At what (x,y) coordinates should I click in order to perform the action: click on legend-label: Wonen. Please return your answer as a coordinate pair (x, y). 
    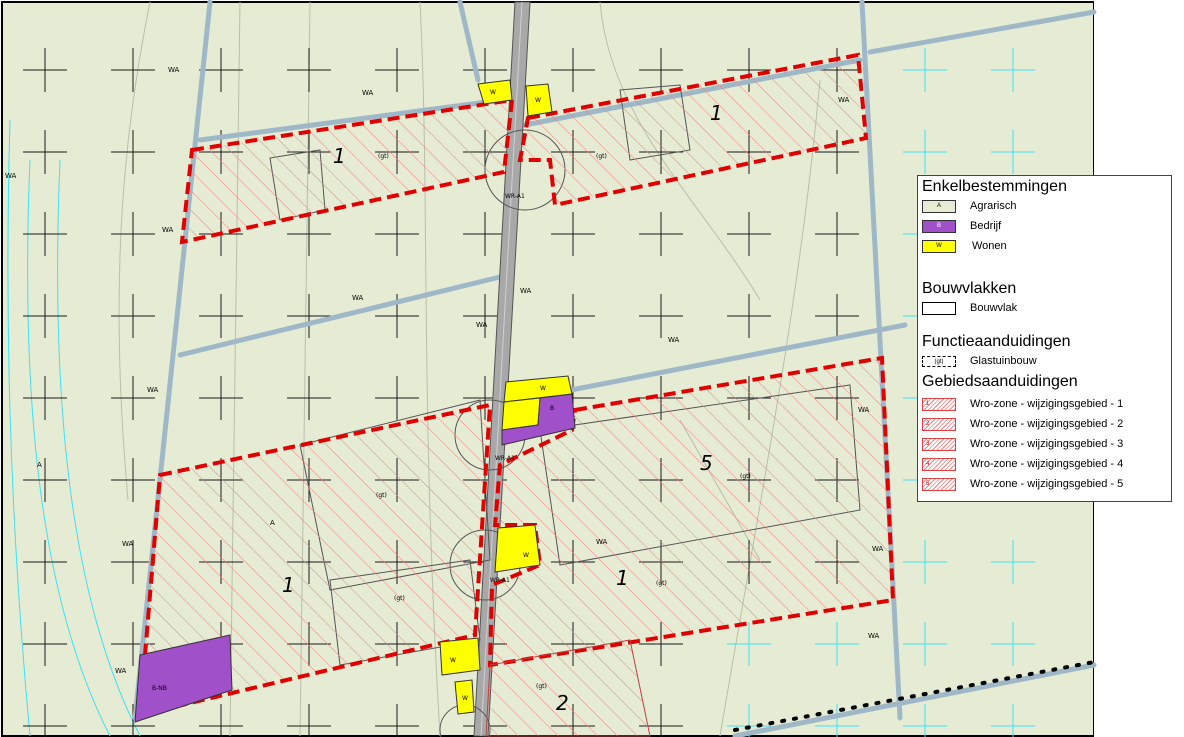
    Looking at the image, I should click on (989, 246).